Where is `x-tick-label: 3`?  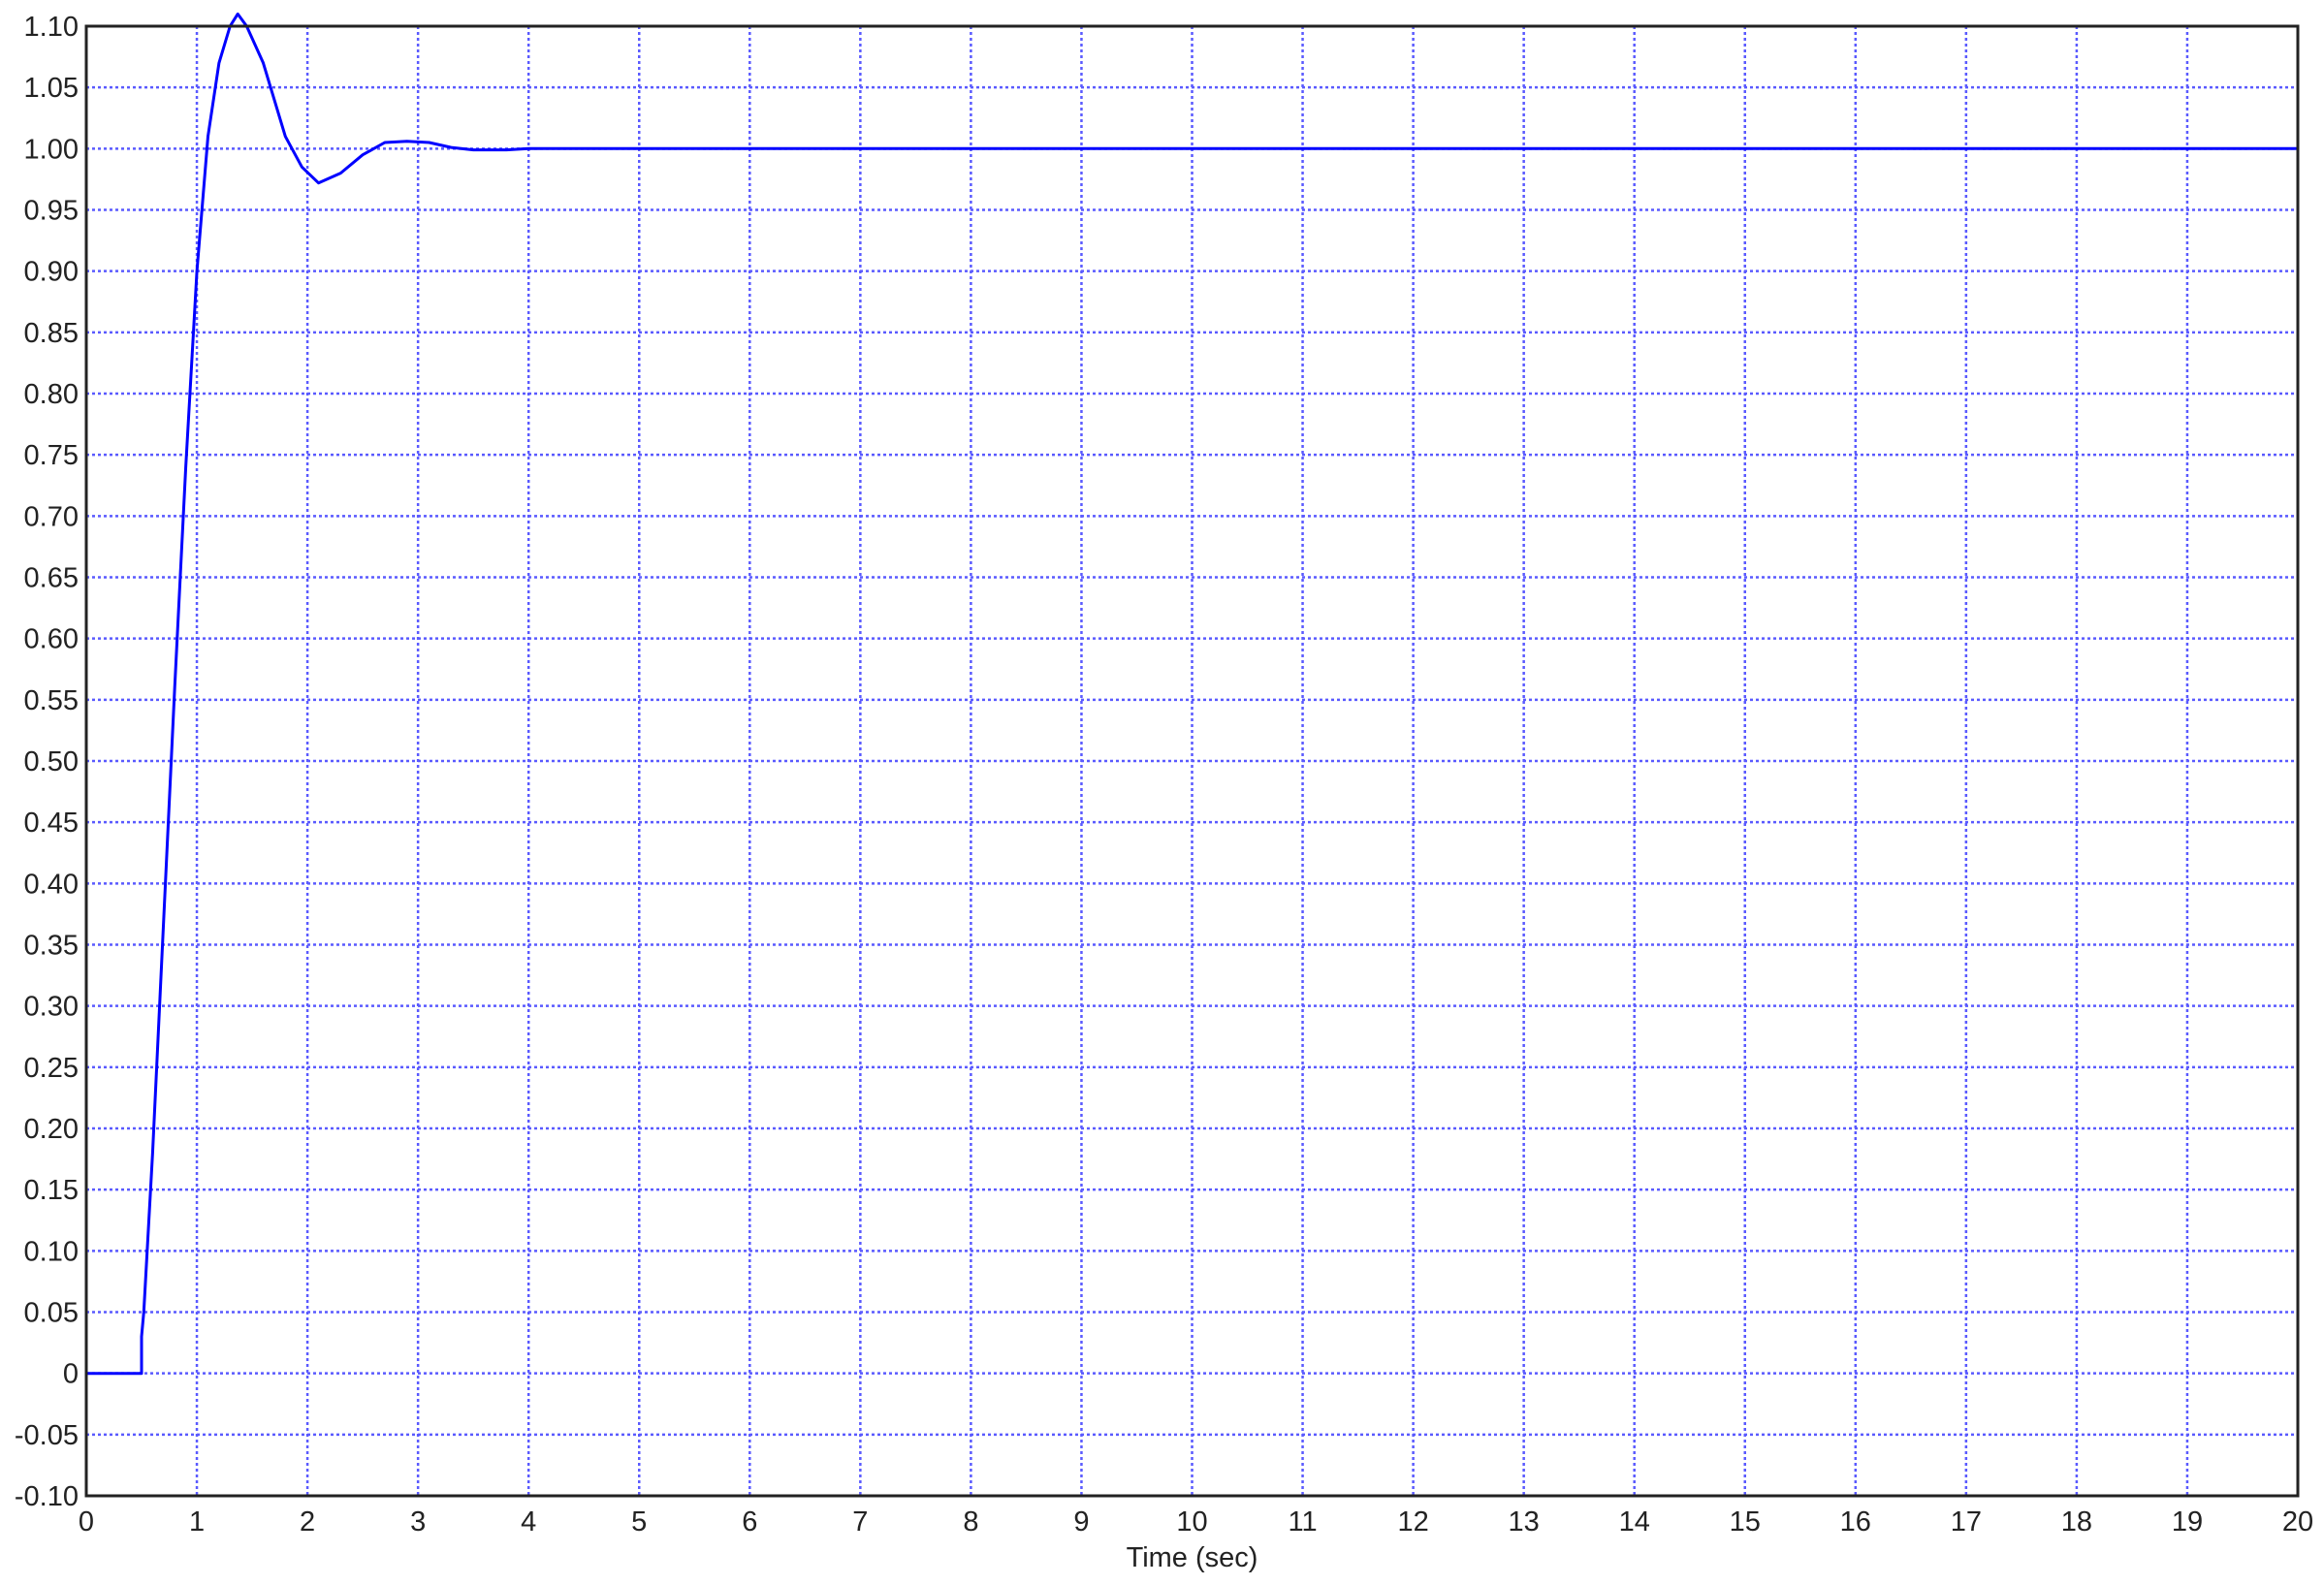
x-tick-label: 3 is located at coordinates (418, 1522).